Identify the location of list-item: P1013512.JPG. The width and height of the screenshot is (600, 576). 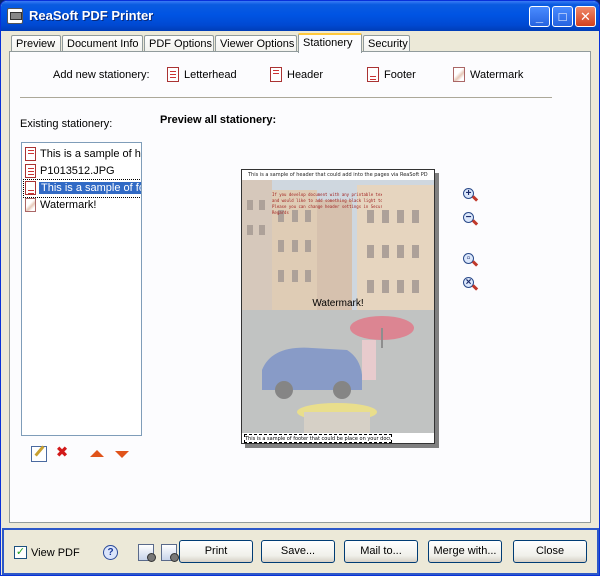
(82, 171).